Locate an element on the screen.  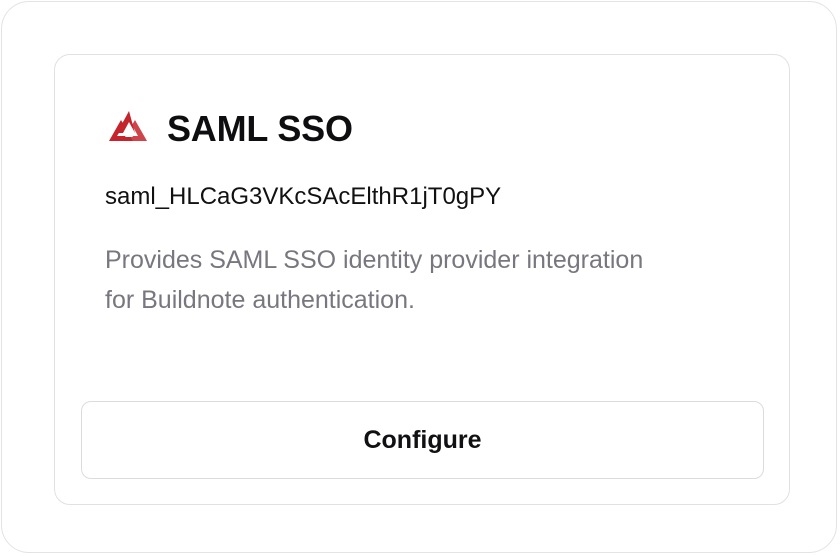
configure-button: Configure is located at coordinates (422, 440).